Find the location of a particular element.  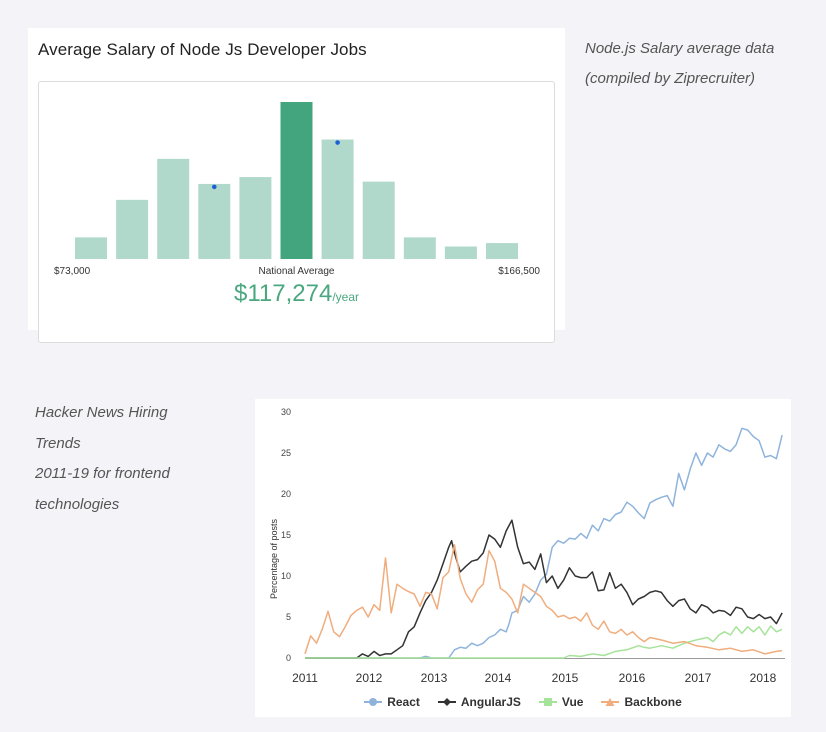

hn-note-line-1: Hacker News Hiring is located at coordinates (101, 412).